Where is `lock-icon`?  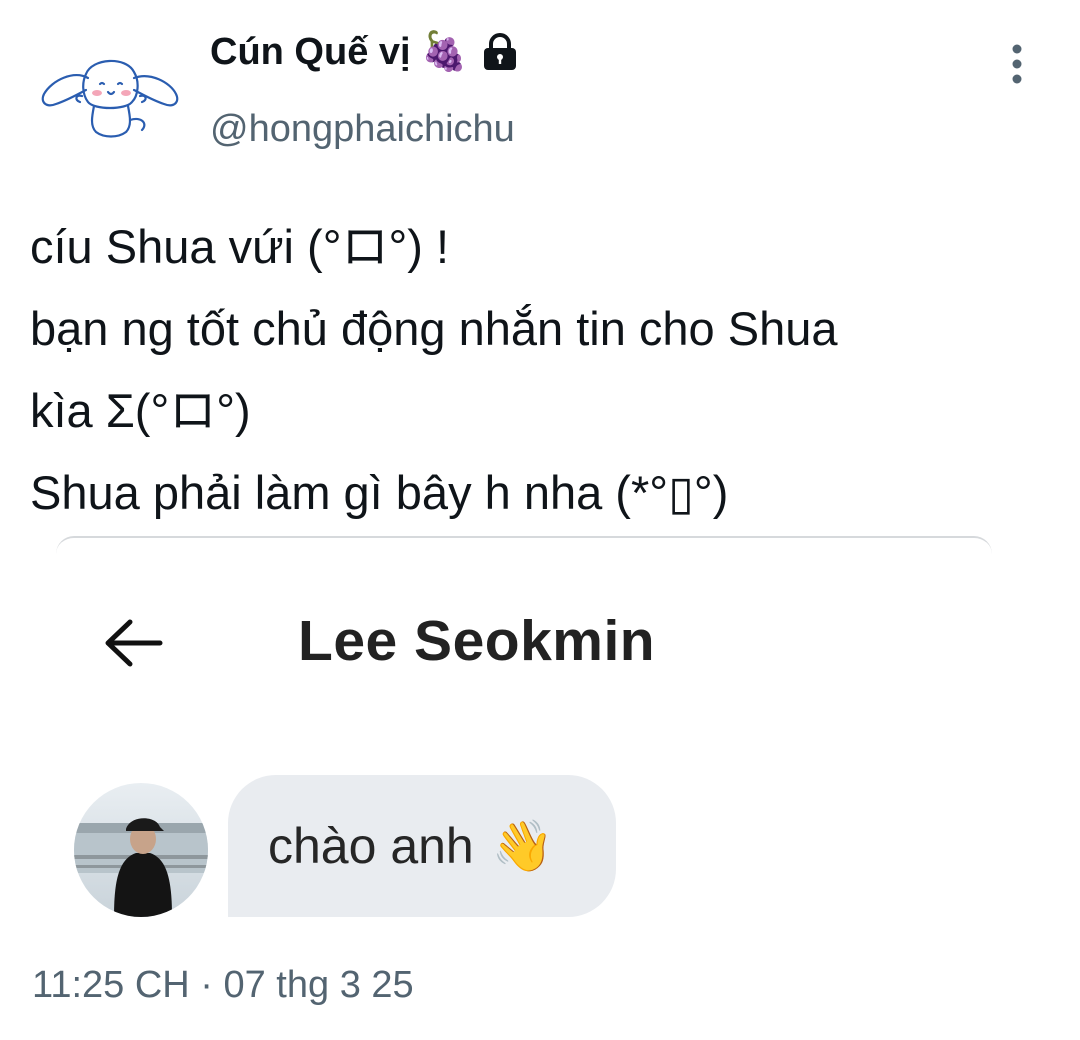
lock-icon is located at coordinates (499, 51).